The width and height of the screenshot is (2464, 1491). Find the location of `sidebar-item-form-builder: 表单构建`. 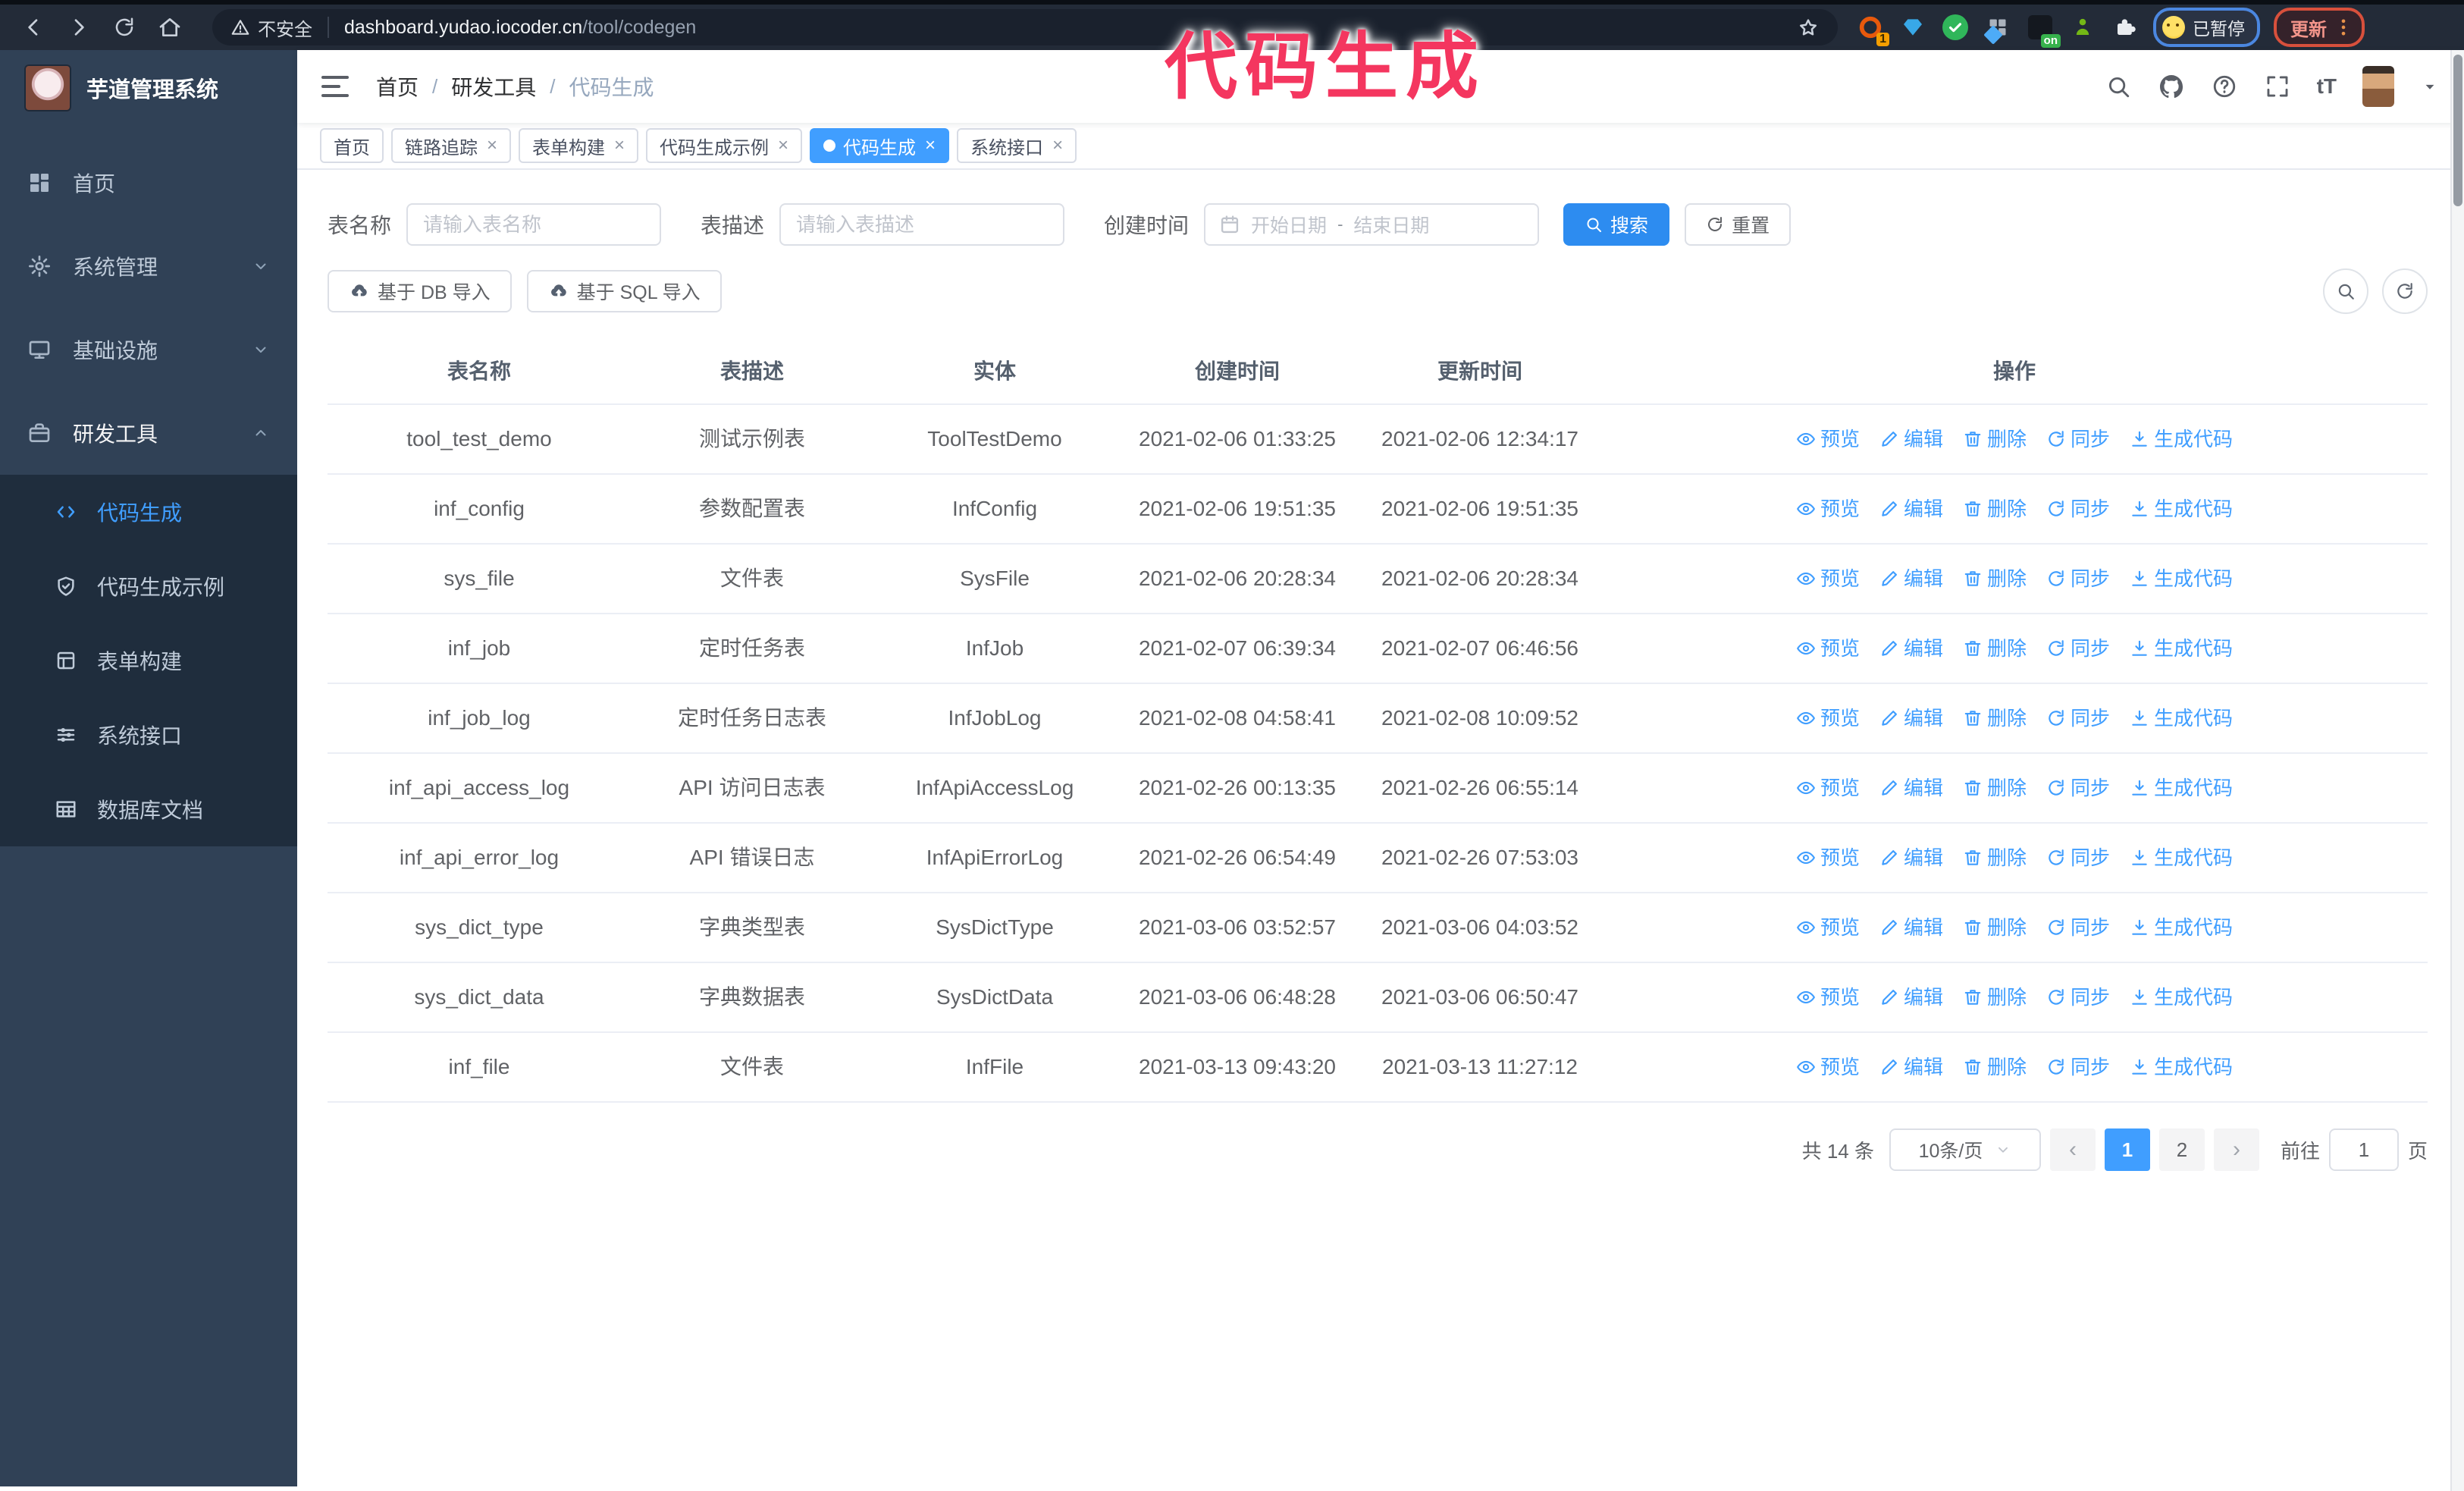

sidebar-item-form-builder: 表单构建 is located at coordinates (148, 660).